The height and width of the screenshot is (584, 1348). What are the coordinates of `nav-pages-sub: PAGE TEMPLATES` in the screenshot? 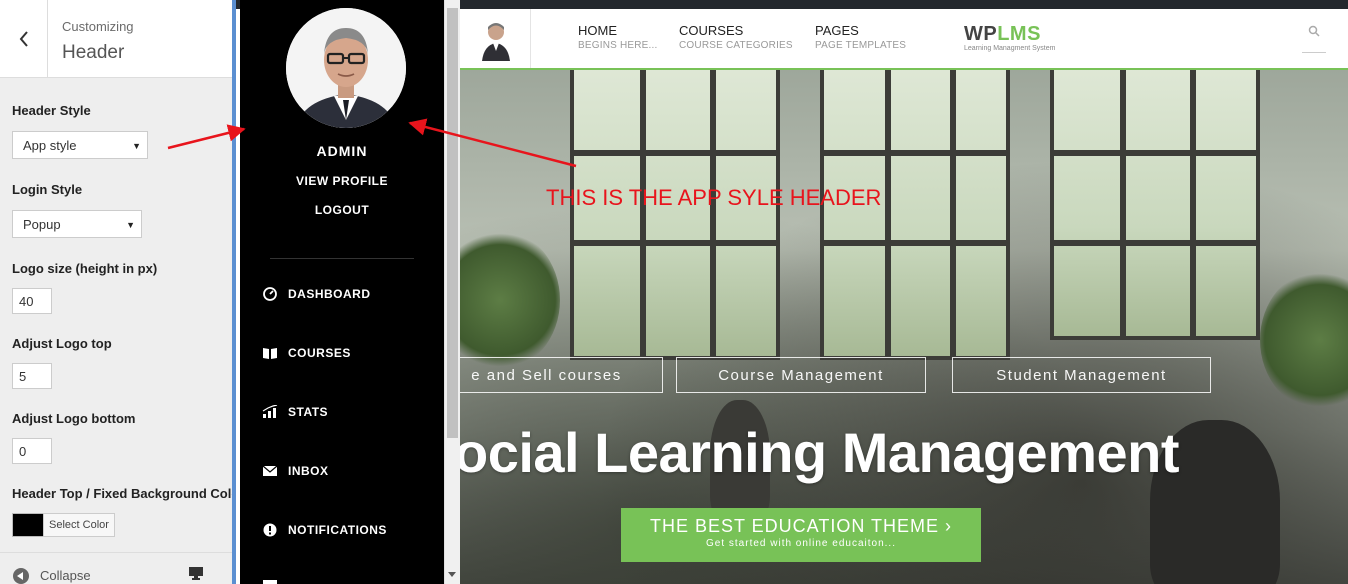 It's located at (861, 45).